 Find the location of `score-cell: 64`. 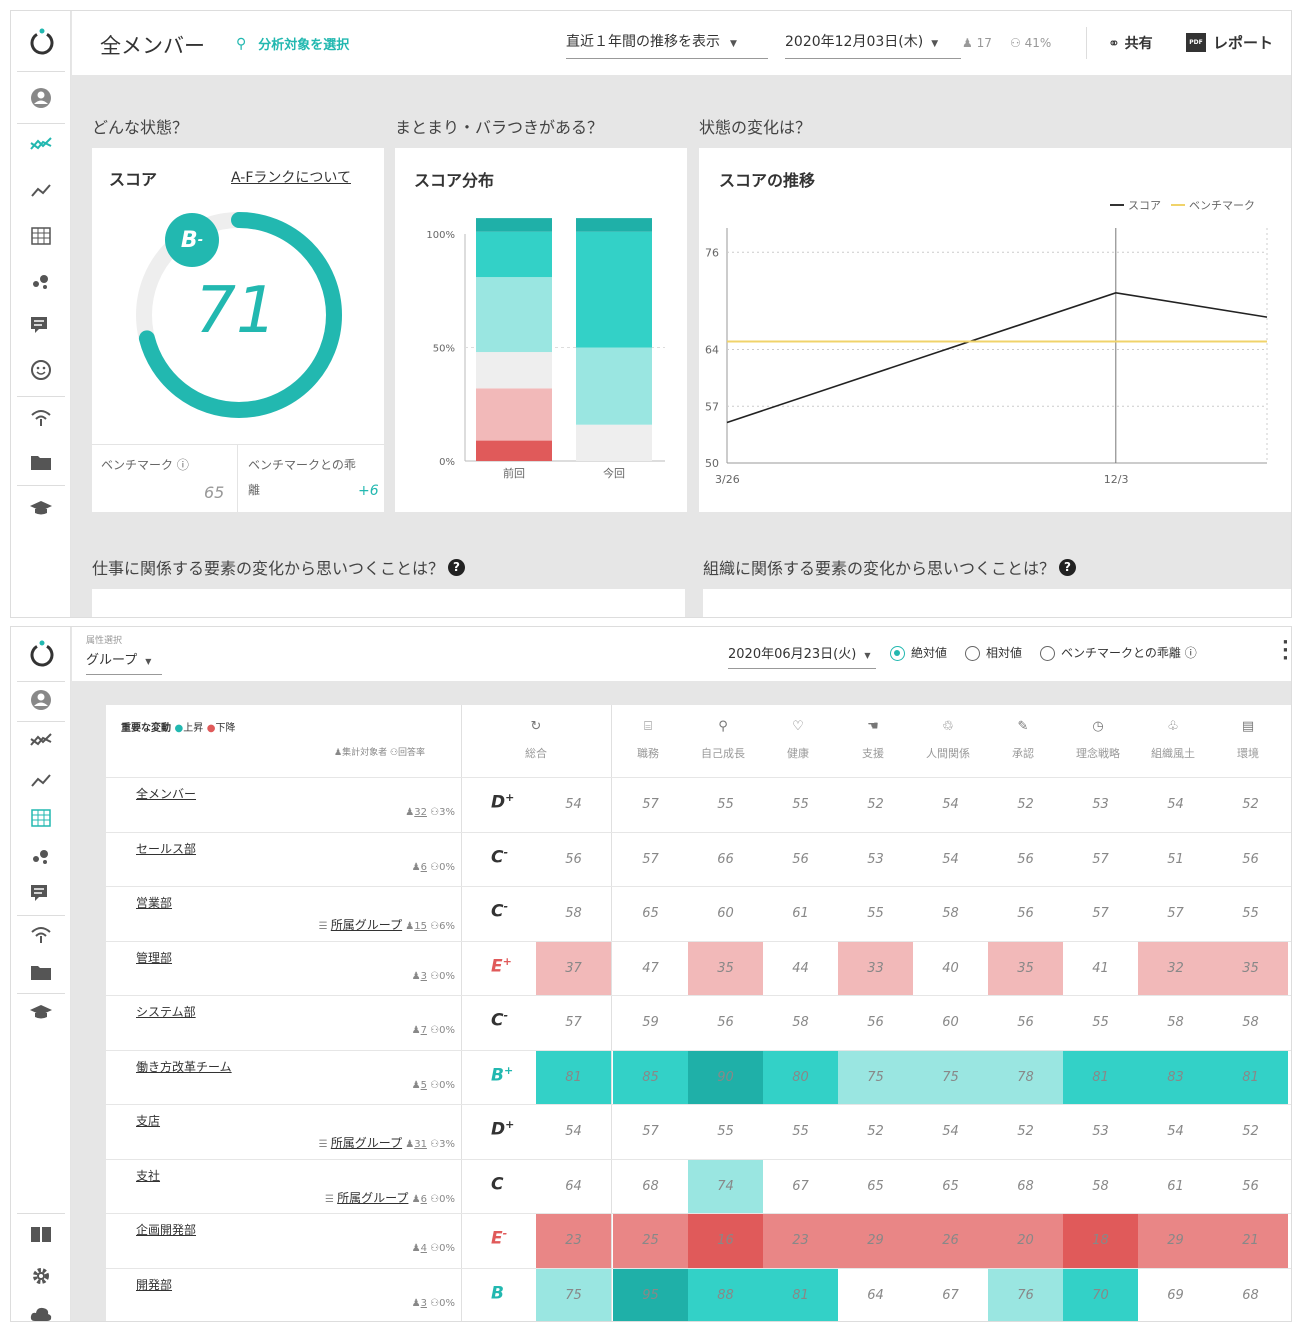

score-cell: 64 is located at coordinates (573, 1187).